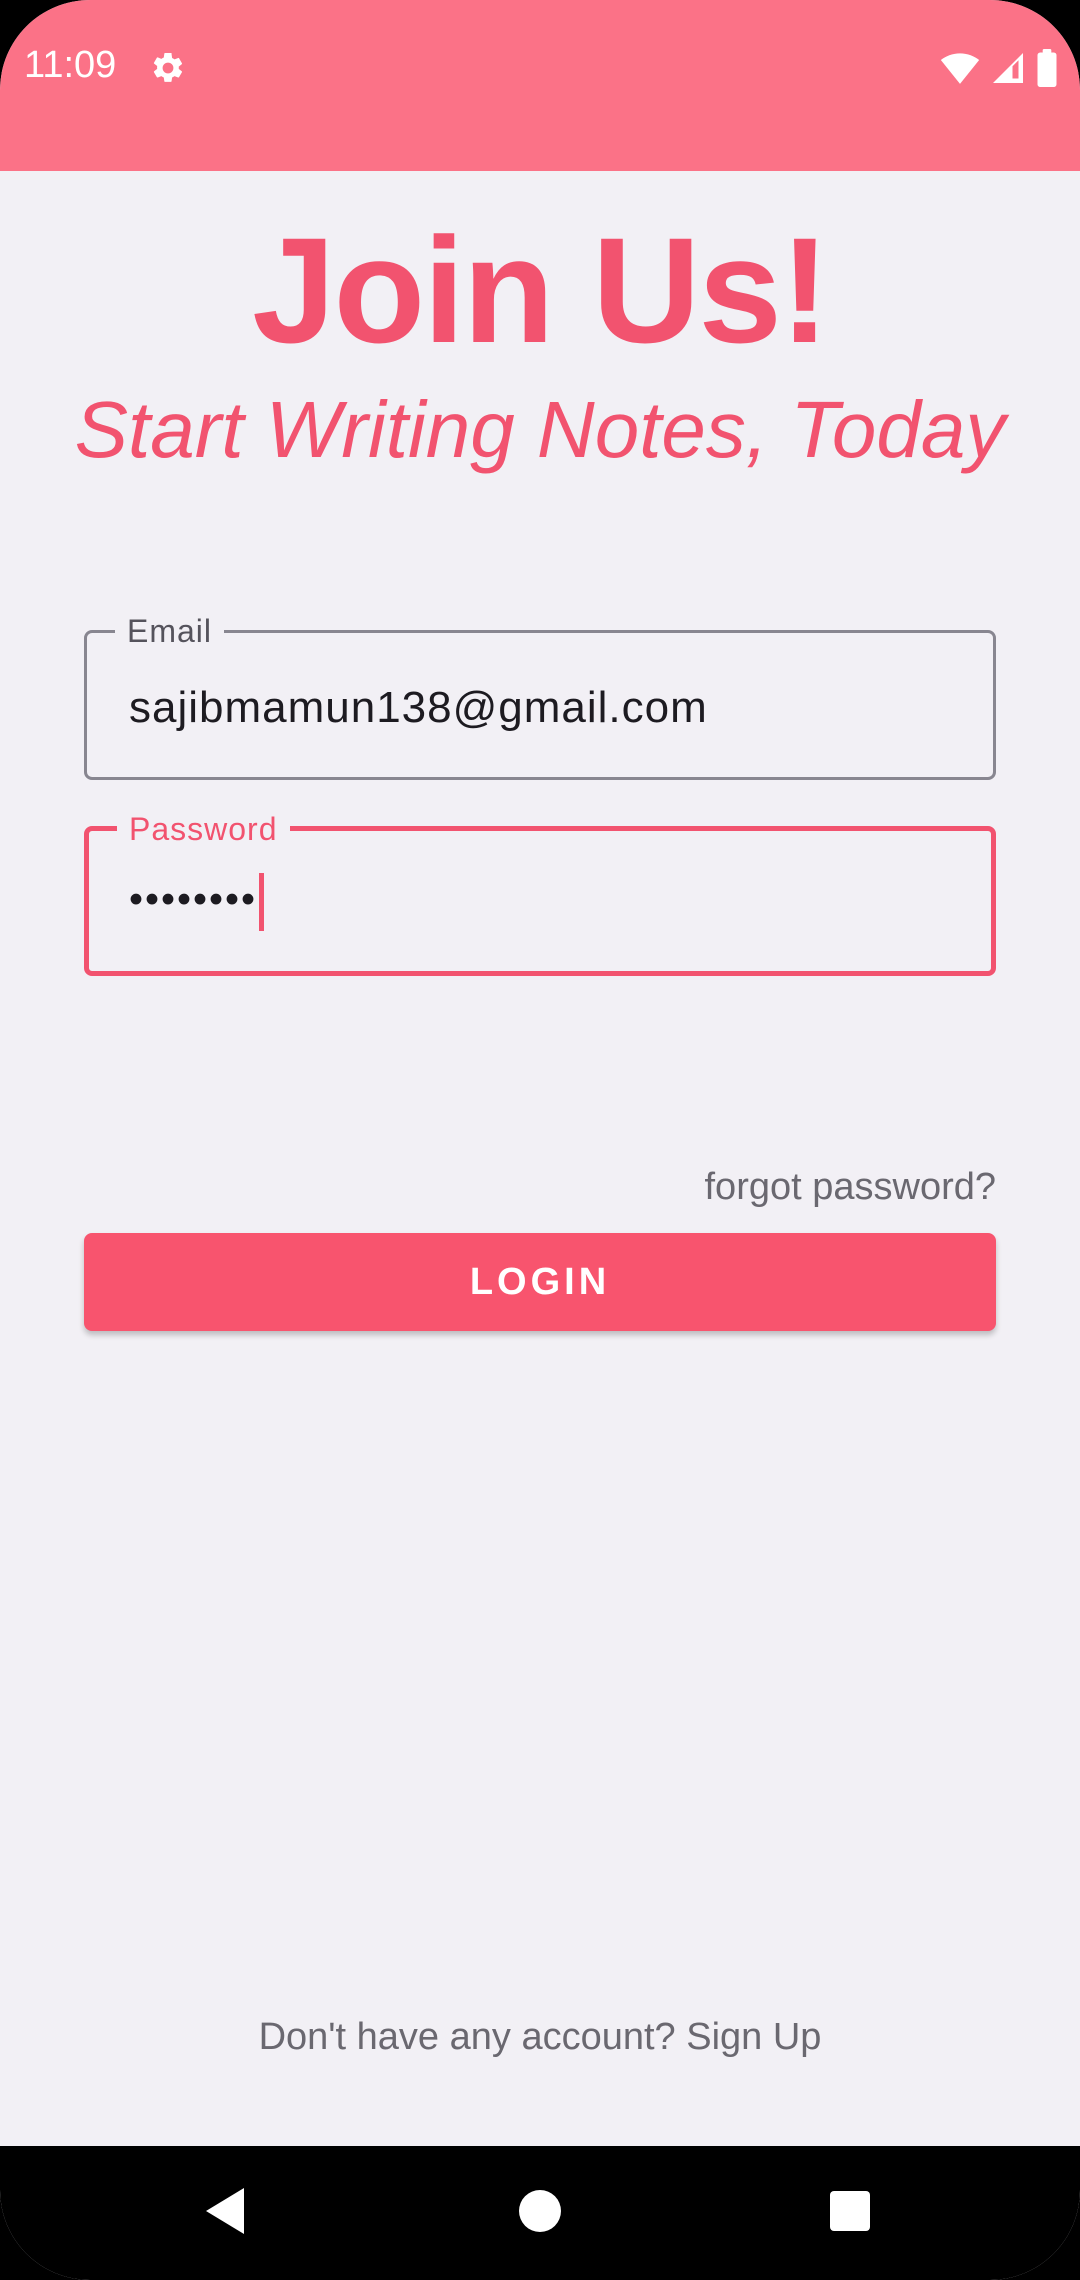  What do you see at coordinates (540, 892) in the screenshot?
I see `password-field: Password ••••••••` at bounding box center [540, 892].